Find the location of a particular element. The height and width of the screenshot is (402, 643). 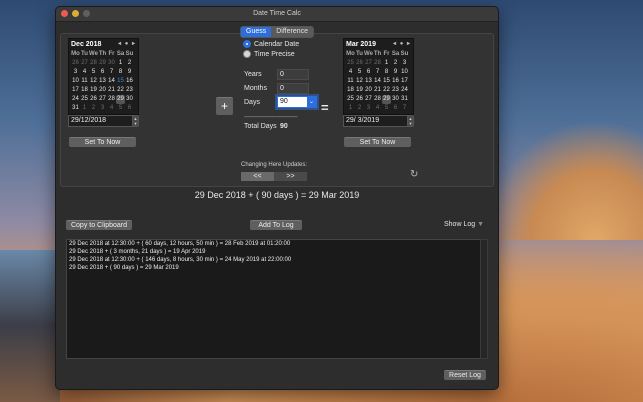

start-day-cell: 21 is located at coordinates (111, 90).